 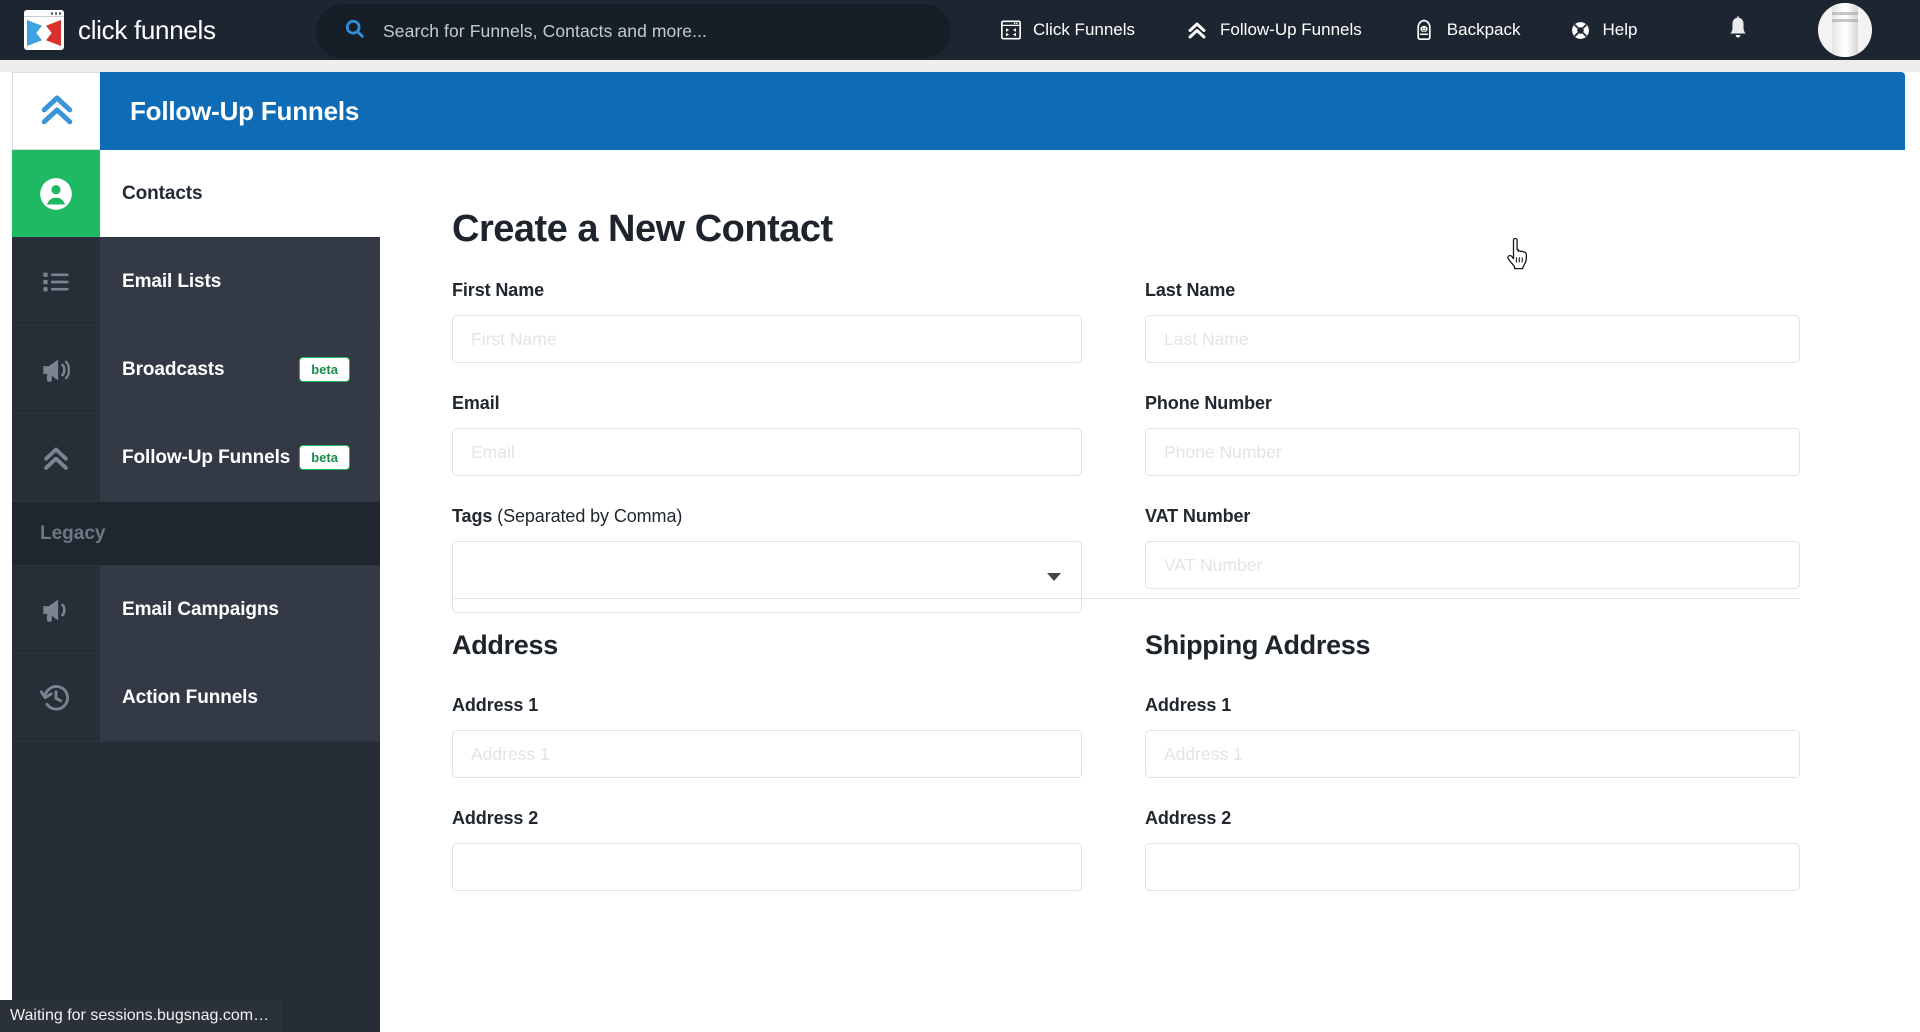 I want to click on sidebar-item-label: Action Funnels, so click(x=190, y=697).